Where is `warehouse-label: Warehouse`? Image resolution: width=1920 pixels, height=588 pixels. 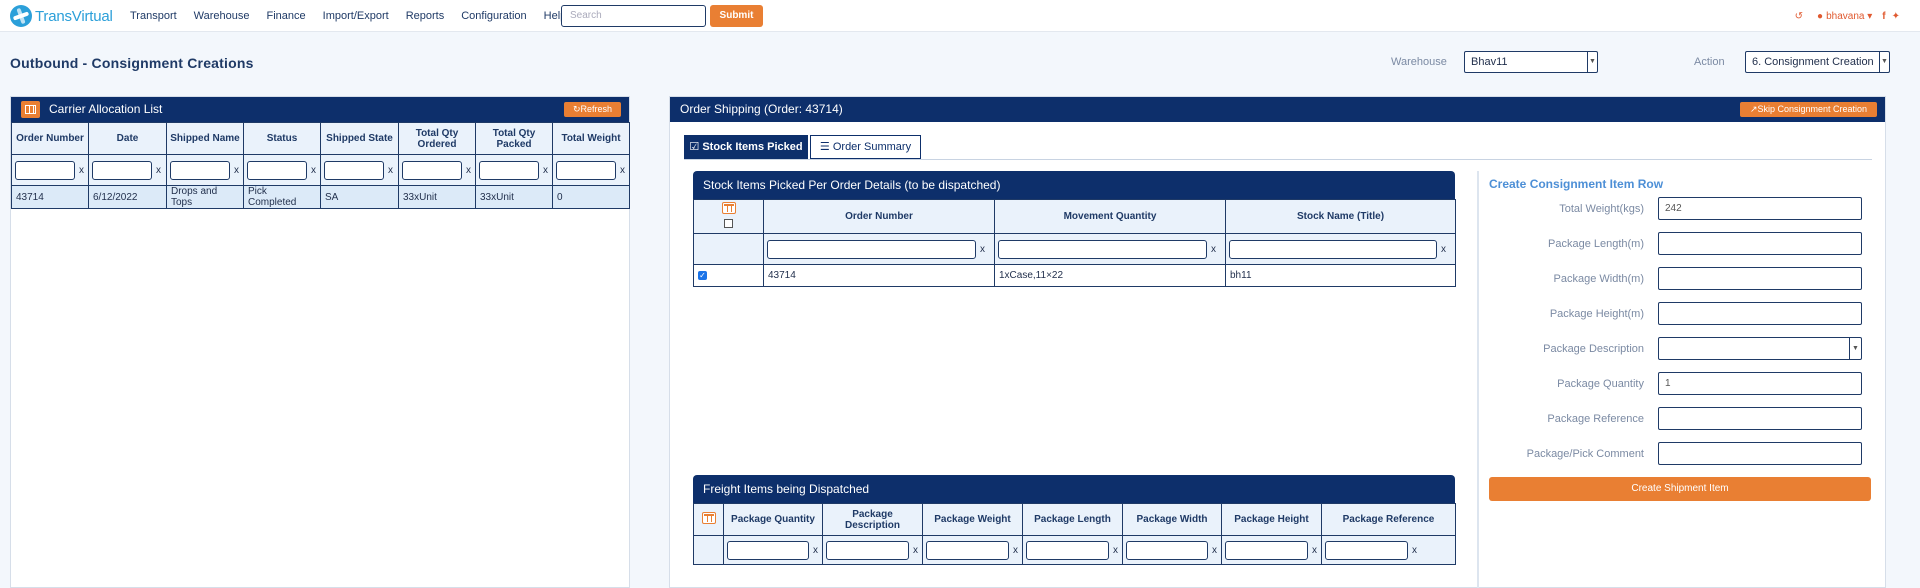 warehouse-label: Warehouse is located at coordinates (1419, 62).